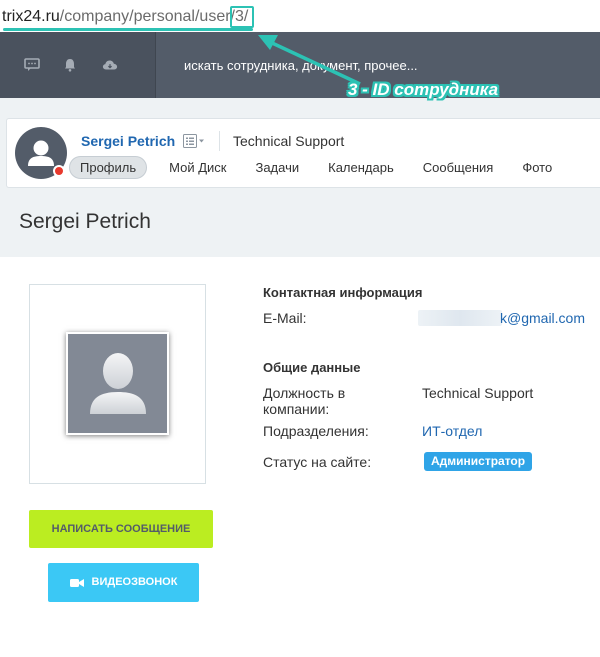  I want to click on email-label: E-Mail:, so click(285, 318).